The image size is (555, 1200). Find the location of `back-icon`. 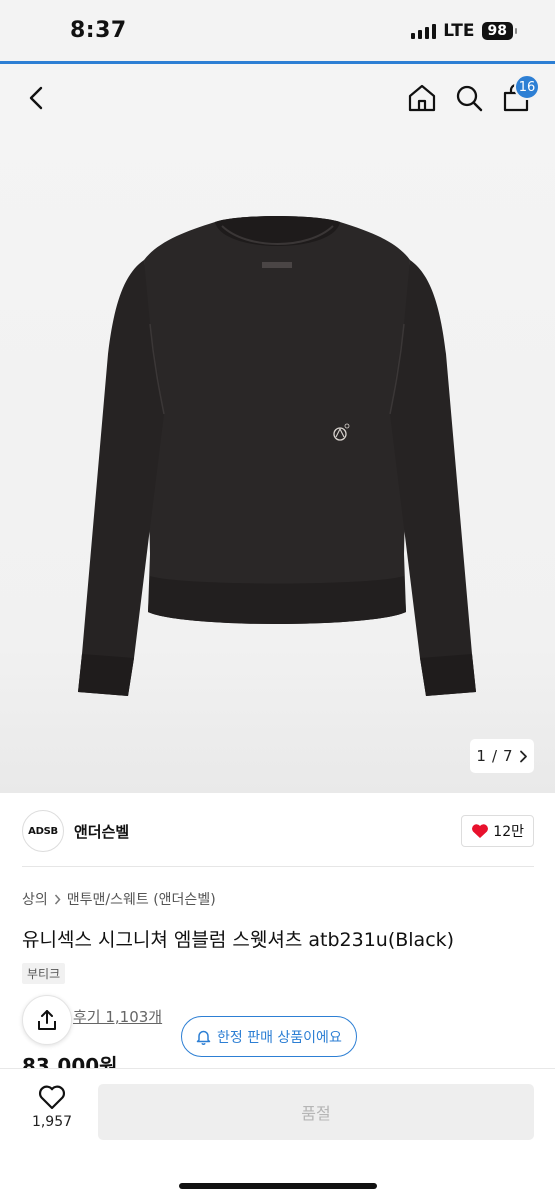

back-icon is located at coordinates (36, 98).